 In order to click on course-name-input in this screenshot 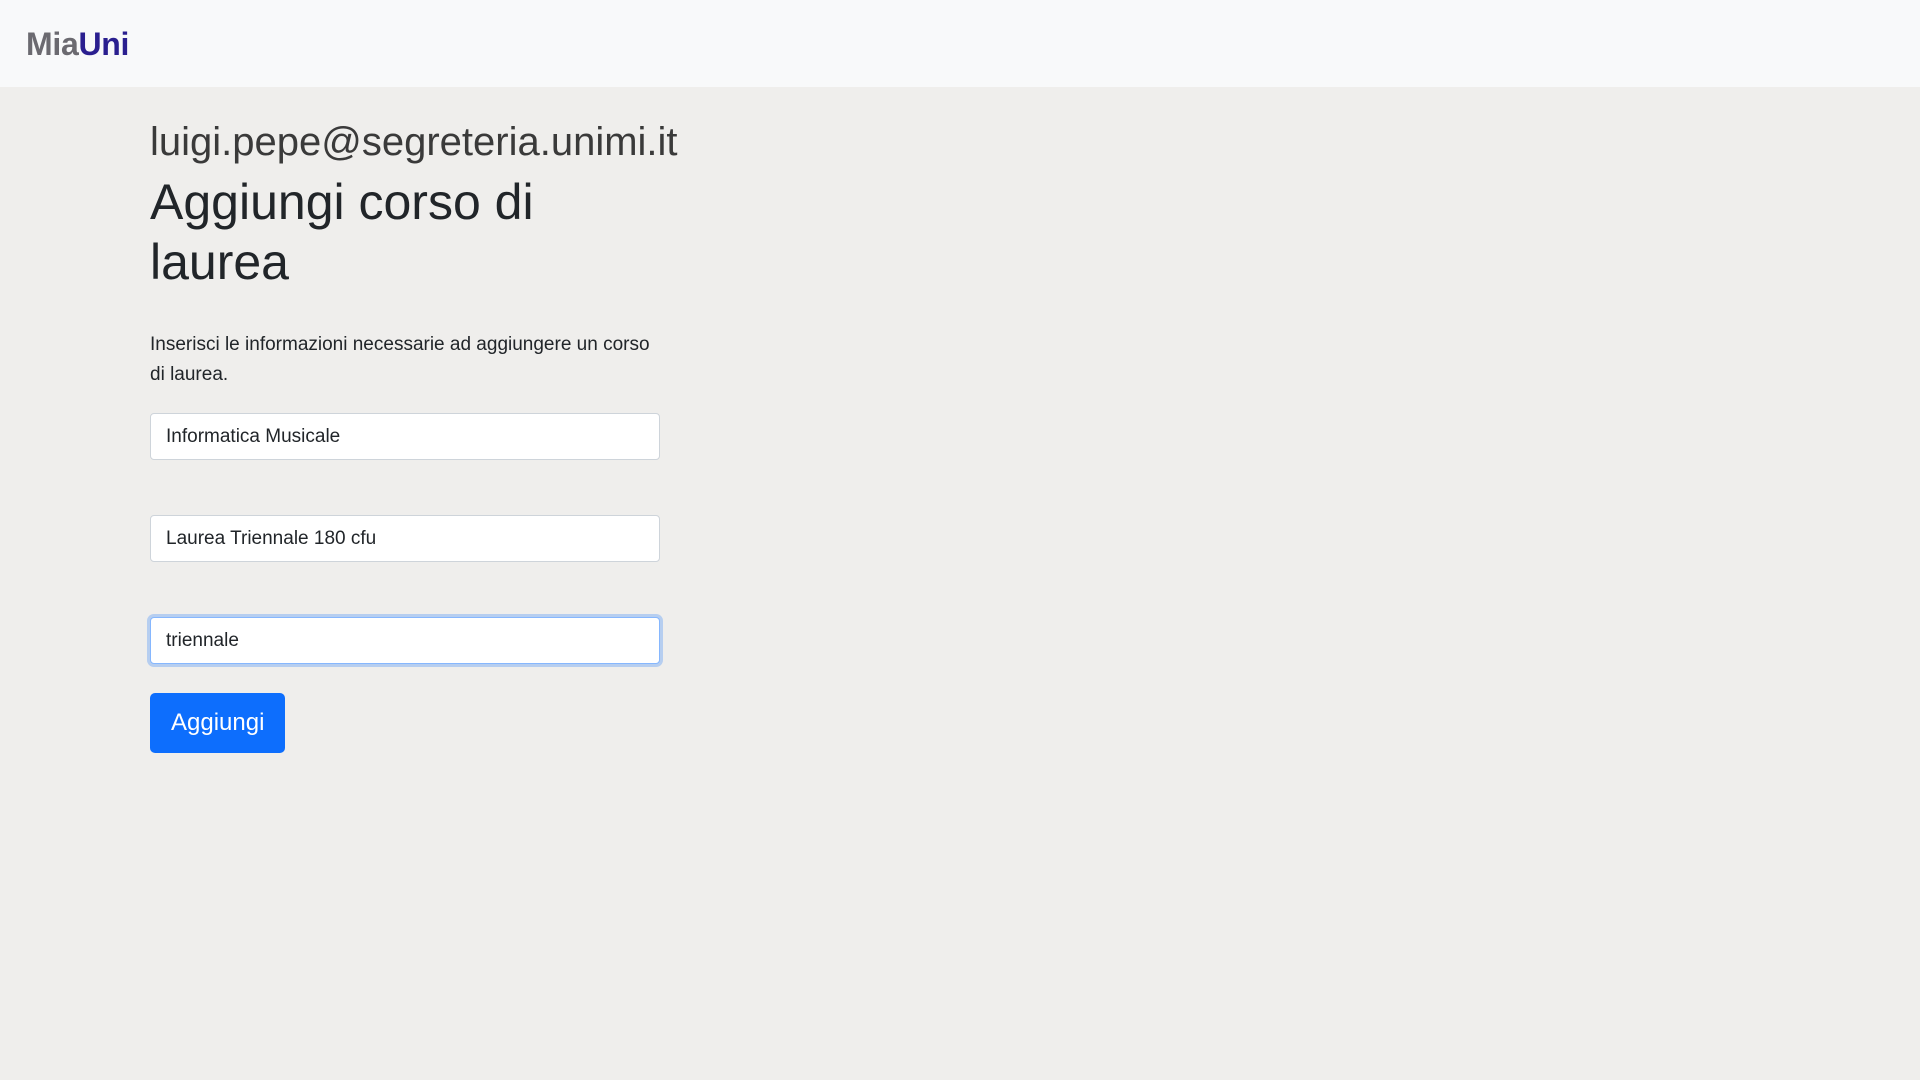, I will do `click(405, 436)`.